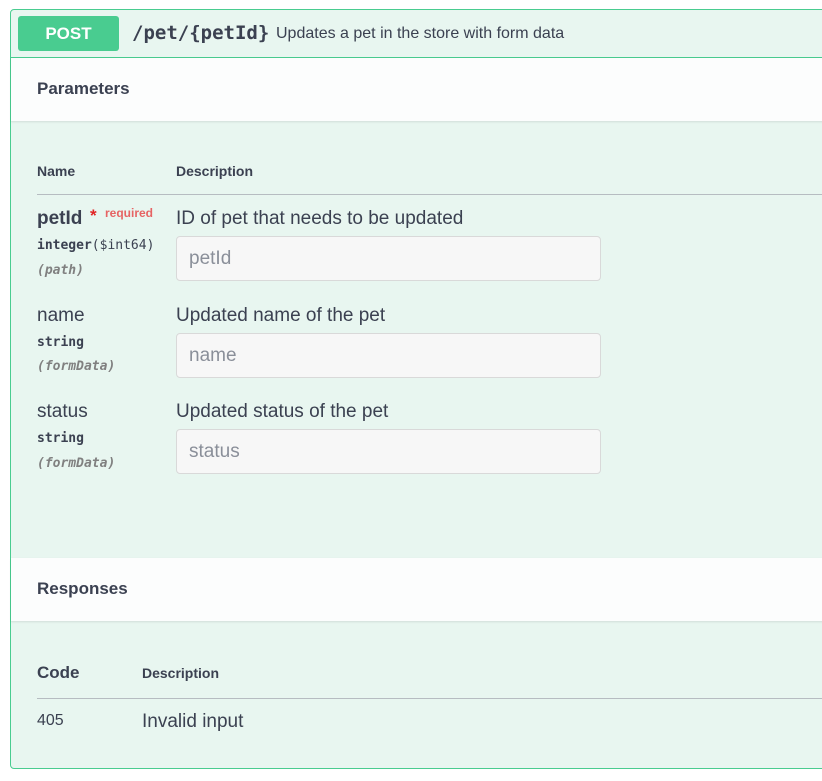 This screenshot has height=781, width=822. I want to click on parameters-section-header: Parameters, so click(416, 89).